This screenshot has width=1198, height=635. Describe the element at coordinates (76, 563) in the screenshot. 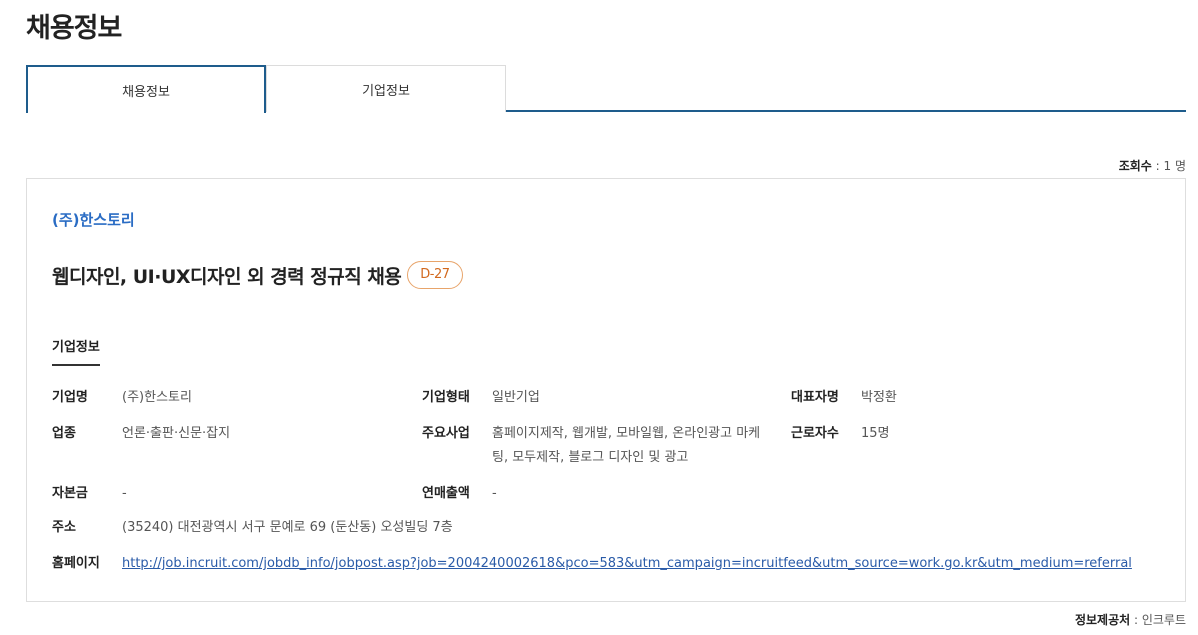

I see `info-label: 홈페이지` at that location.